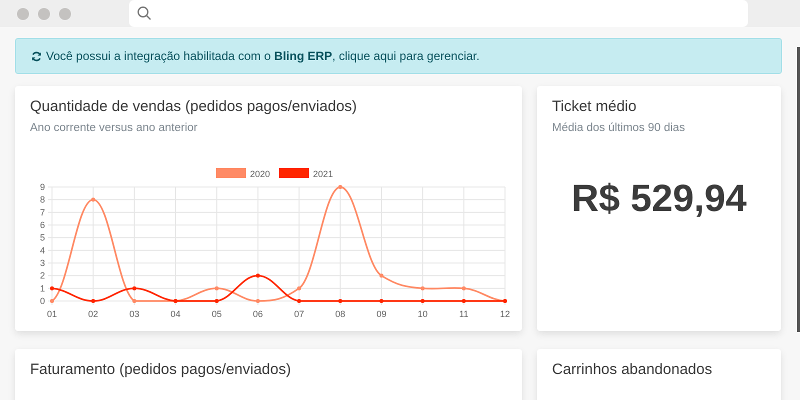 Image resolution: width=800 pixels, height=400 pixels. What do you see at coordinates (257, 314) in the screenshot?
I see `axis-label: 06` at bounding box center [257, 314].